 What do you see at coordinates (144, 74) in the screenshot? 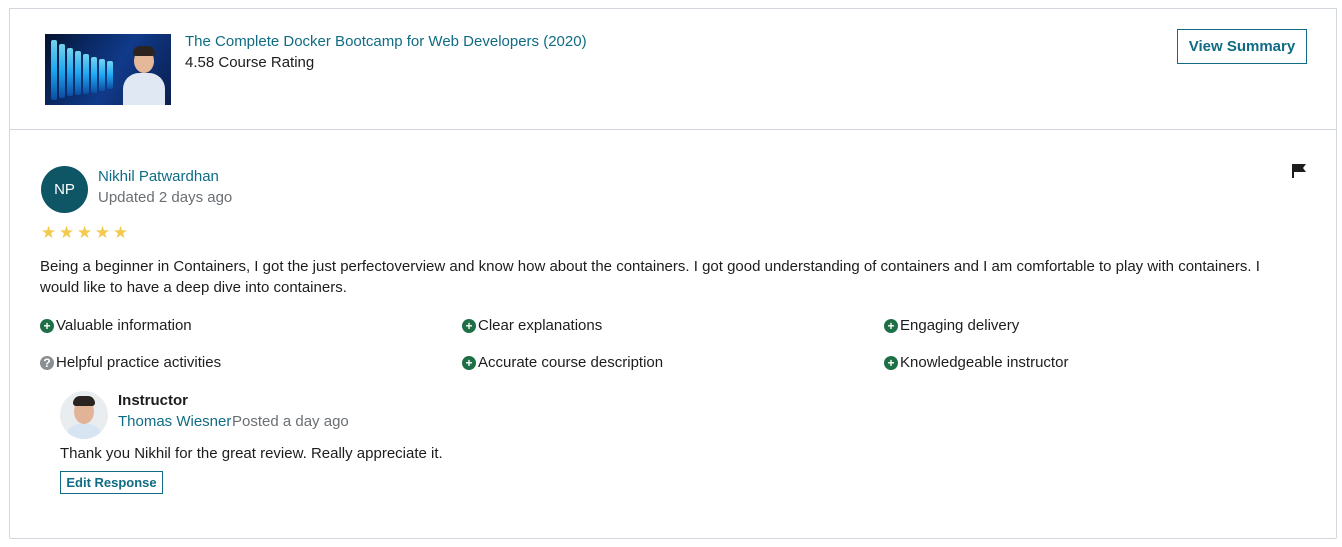
I see `instructor-photo` at bounding box center [144, 74].